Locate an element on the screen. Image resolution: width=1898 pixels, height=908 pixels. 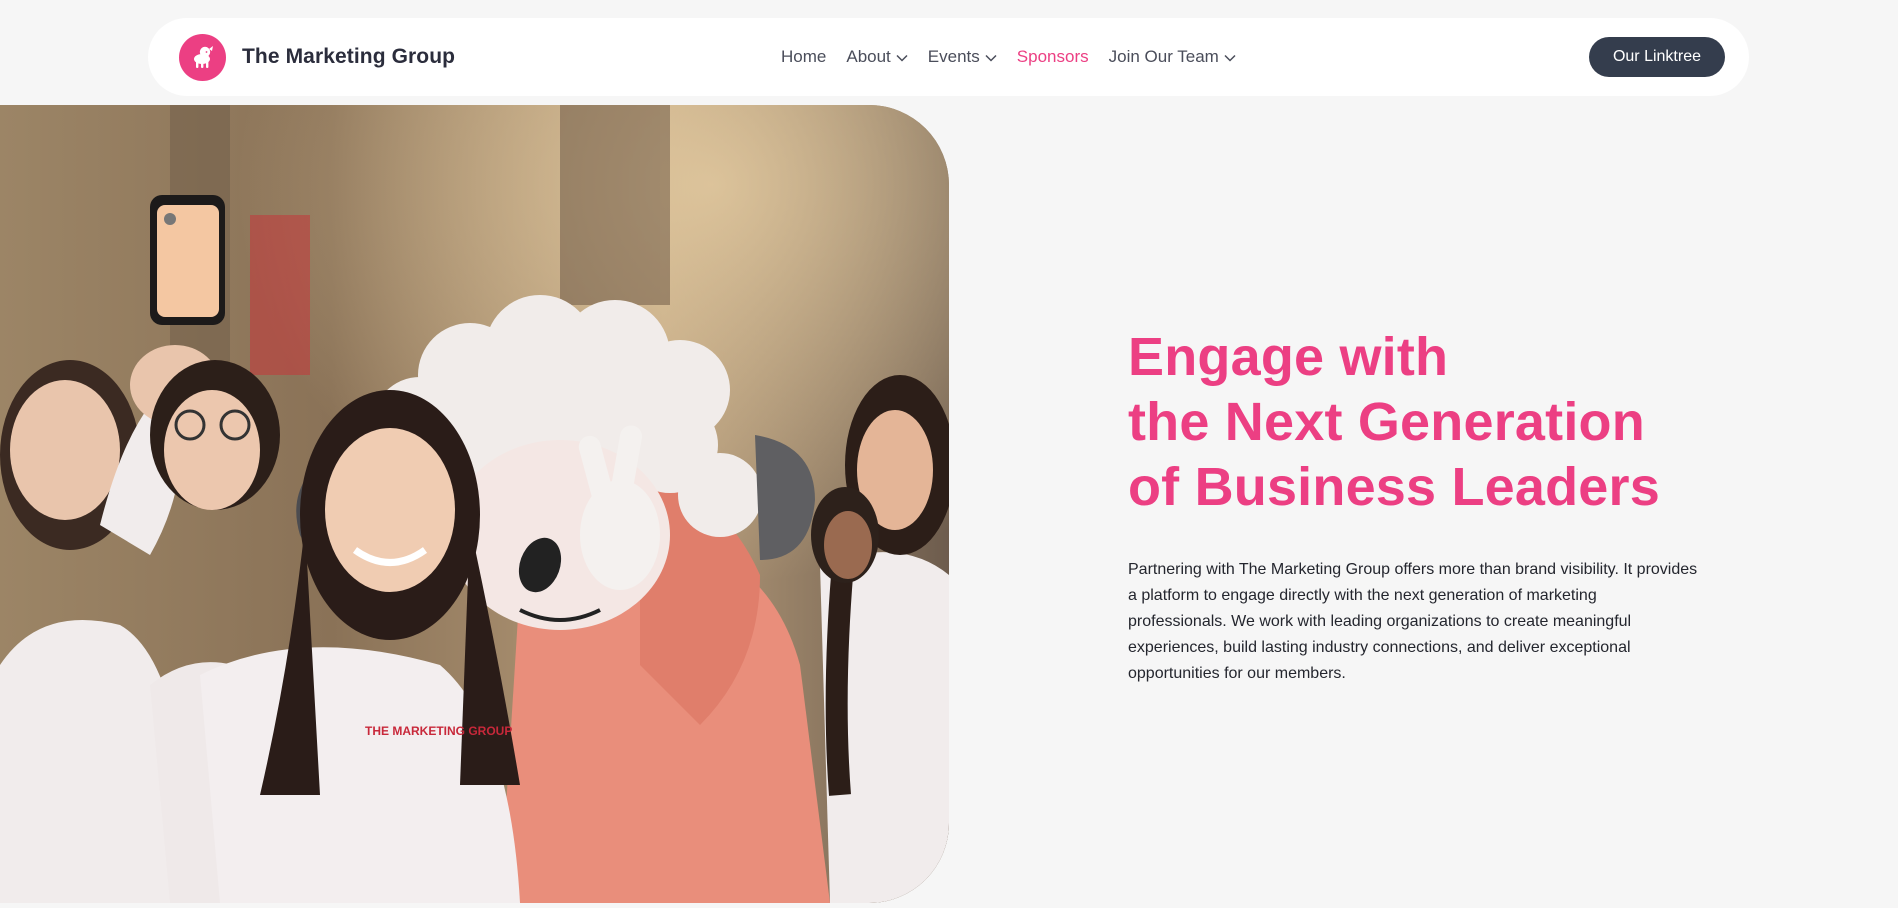
brand-link: The Marketing Group is located at coordinates (317, 57).